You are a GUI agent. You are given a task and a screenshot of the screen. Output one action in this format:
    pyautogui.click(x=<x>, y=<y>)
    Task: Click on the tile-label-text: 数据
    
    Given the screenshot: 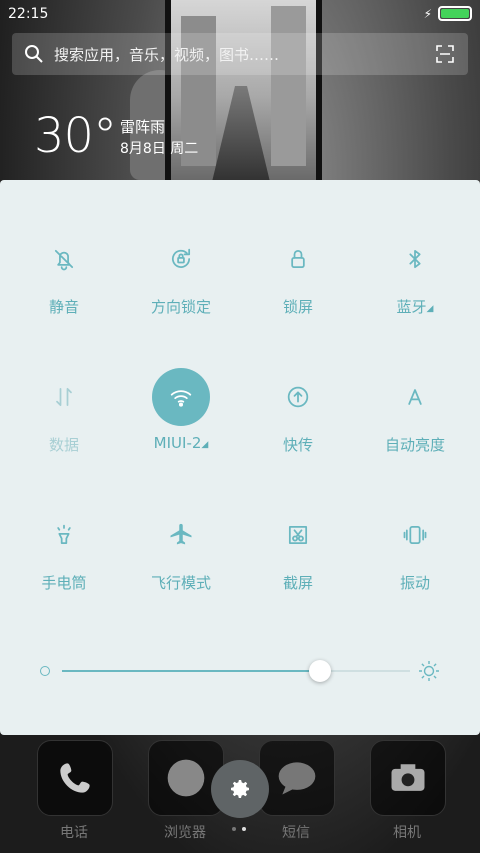 What is the action you would take?
    pyautogui.click(x=63, y=445)
    